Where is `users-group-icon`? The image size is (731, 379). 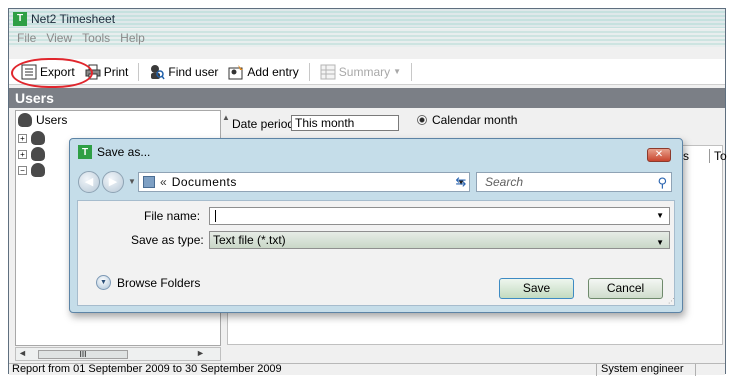 users-group-icon is located at coordinates (25, 120).